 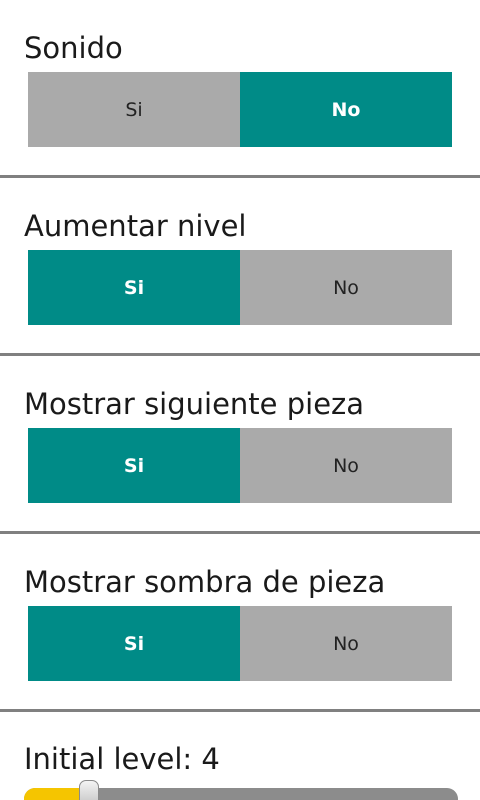 What do you see at coordinates (346, 109) in the screenshot?
I see `sound-no-option: No` at bounding box center [346, 109].